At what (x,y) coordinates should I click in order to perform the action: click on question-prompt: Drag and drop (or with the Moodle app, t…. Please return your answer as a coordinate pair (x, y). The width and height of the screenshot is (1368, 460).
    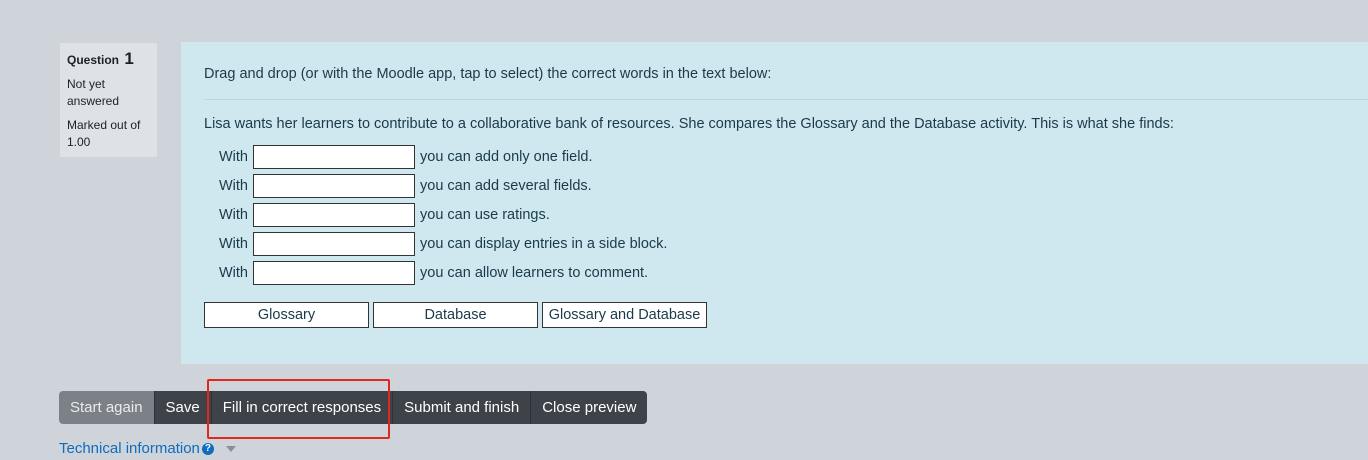
    Looking at the image, I should click on (488, 74).